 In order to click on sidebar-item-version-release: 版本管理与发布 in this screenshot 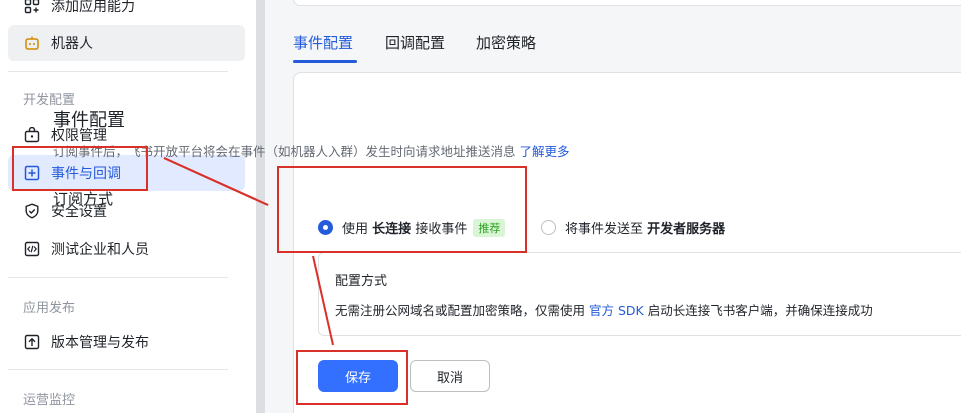, I will do `click(126, 342)`.